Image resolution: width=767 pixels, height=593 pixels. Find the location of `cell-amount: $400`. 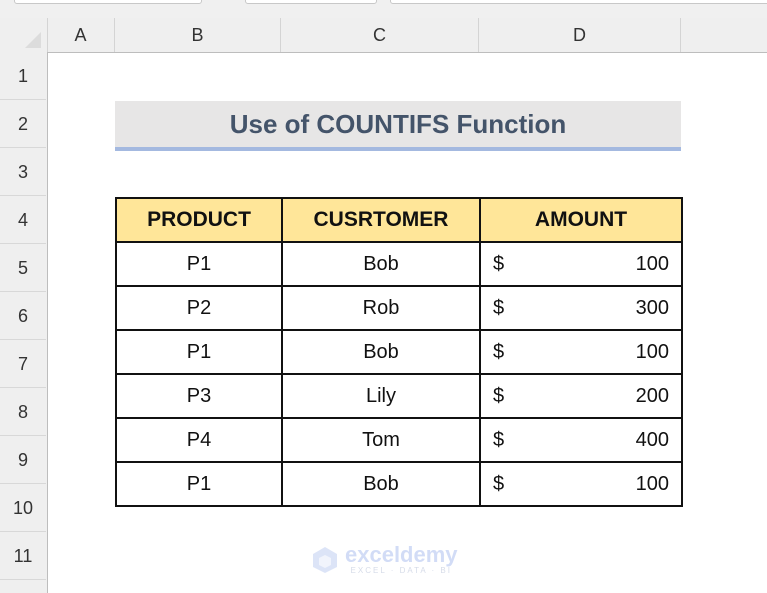

cell-amount: $400 is located at coordinates (581, 440).